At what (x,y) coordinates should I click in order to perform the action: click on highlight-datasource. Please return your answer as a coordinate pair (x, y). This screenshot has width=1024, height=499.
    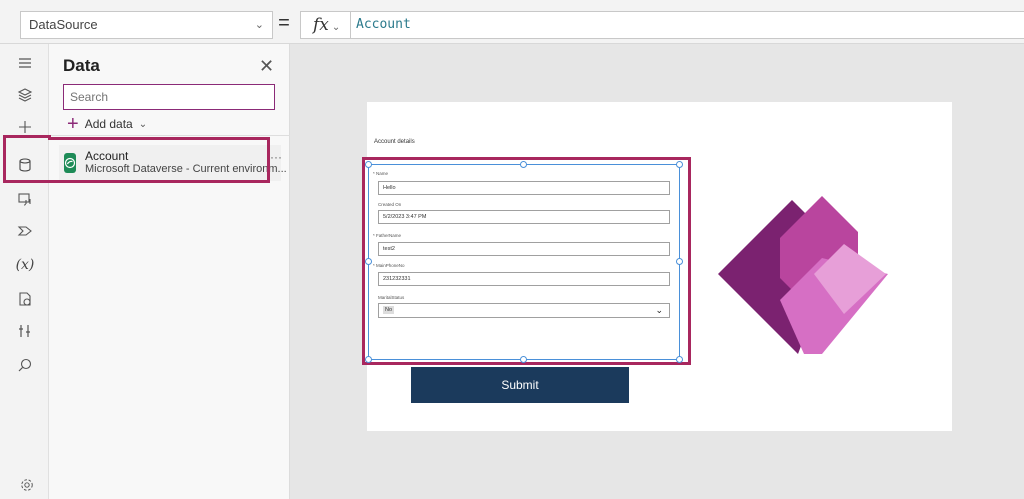
    Looking at the image, I should click on (159, 160).